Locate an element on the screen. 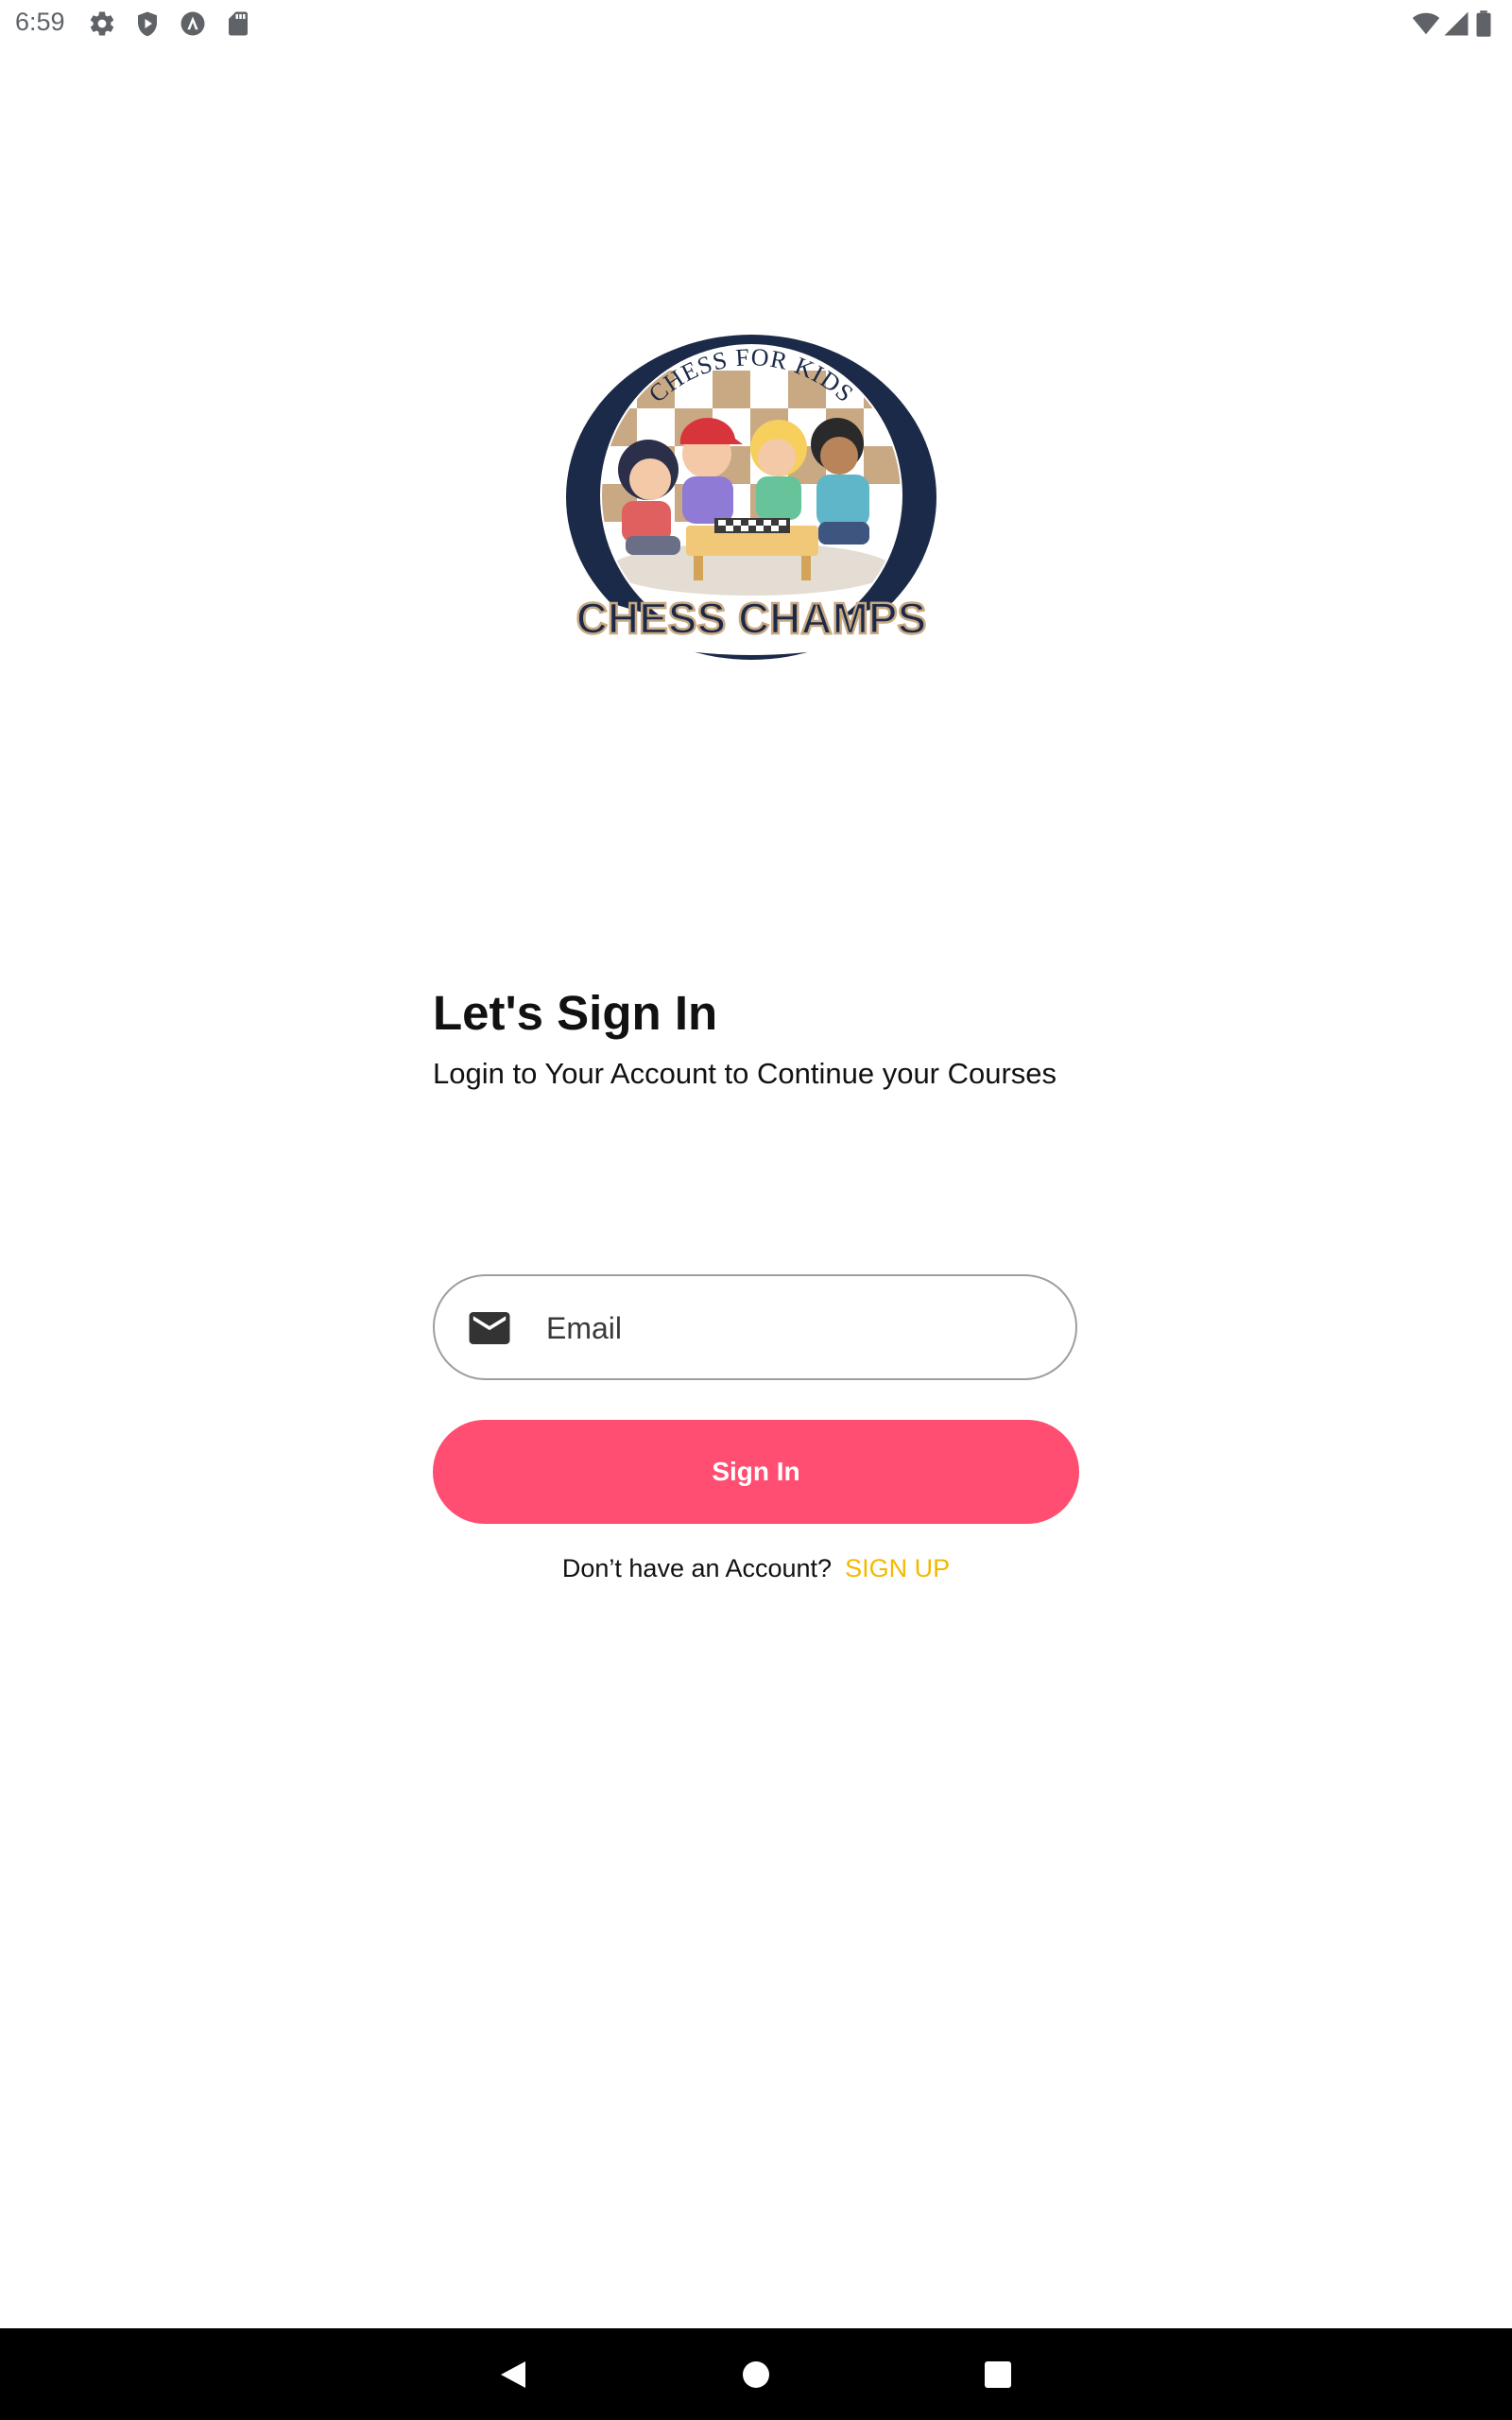 This screenshot has height=2420, width=1512. back-icon is located at coordinates (513, 2374).